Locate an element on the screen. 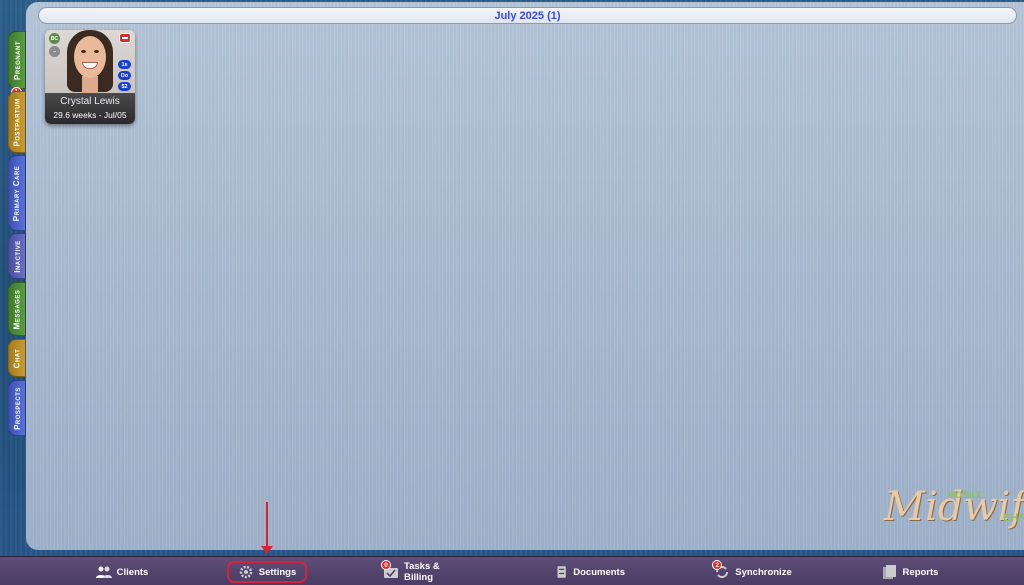 Image resolution: width=1024 pixels, height=585 pixels. settings-button: Settings is located at coordinates (267, 572).